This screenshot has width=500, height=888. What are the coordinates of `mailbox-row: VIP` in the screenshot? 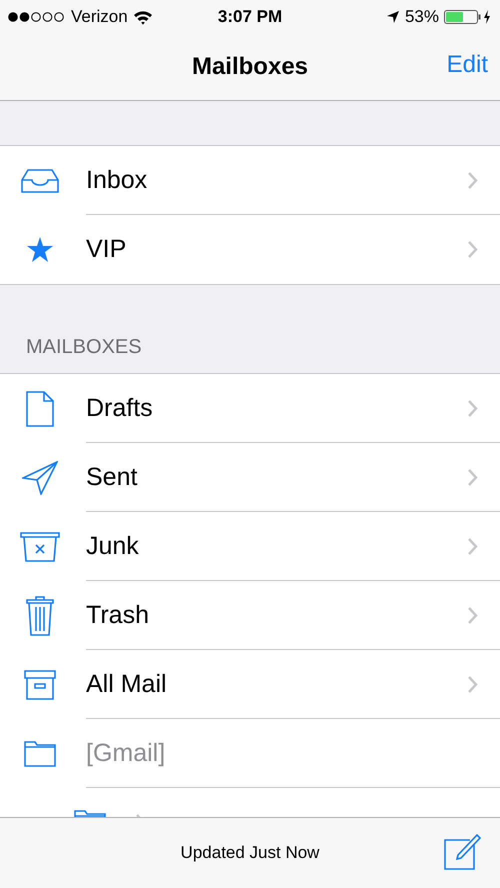 It's located at (250, 249).